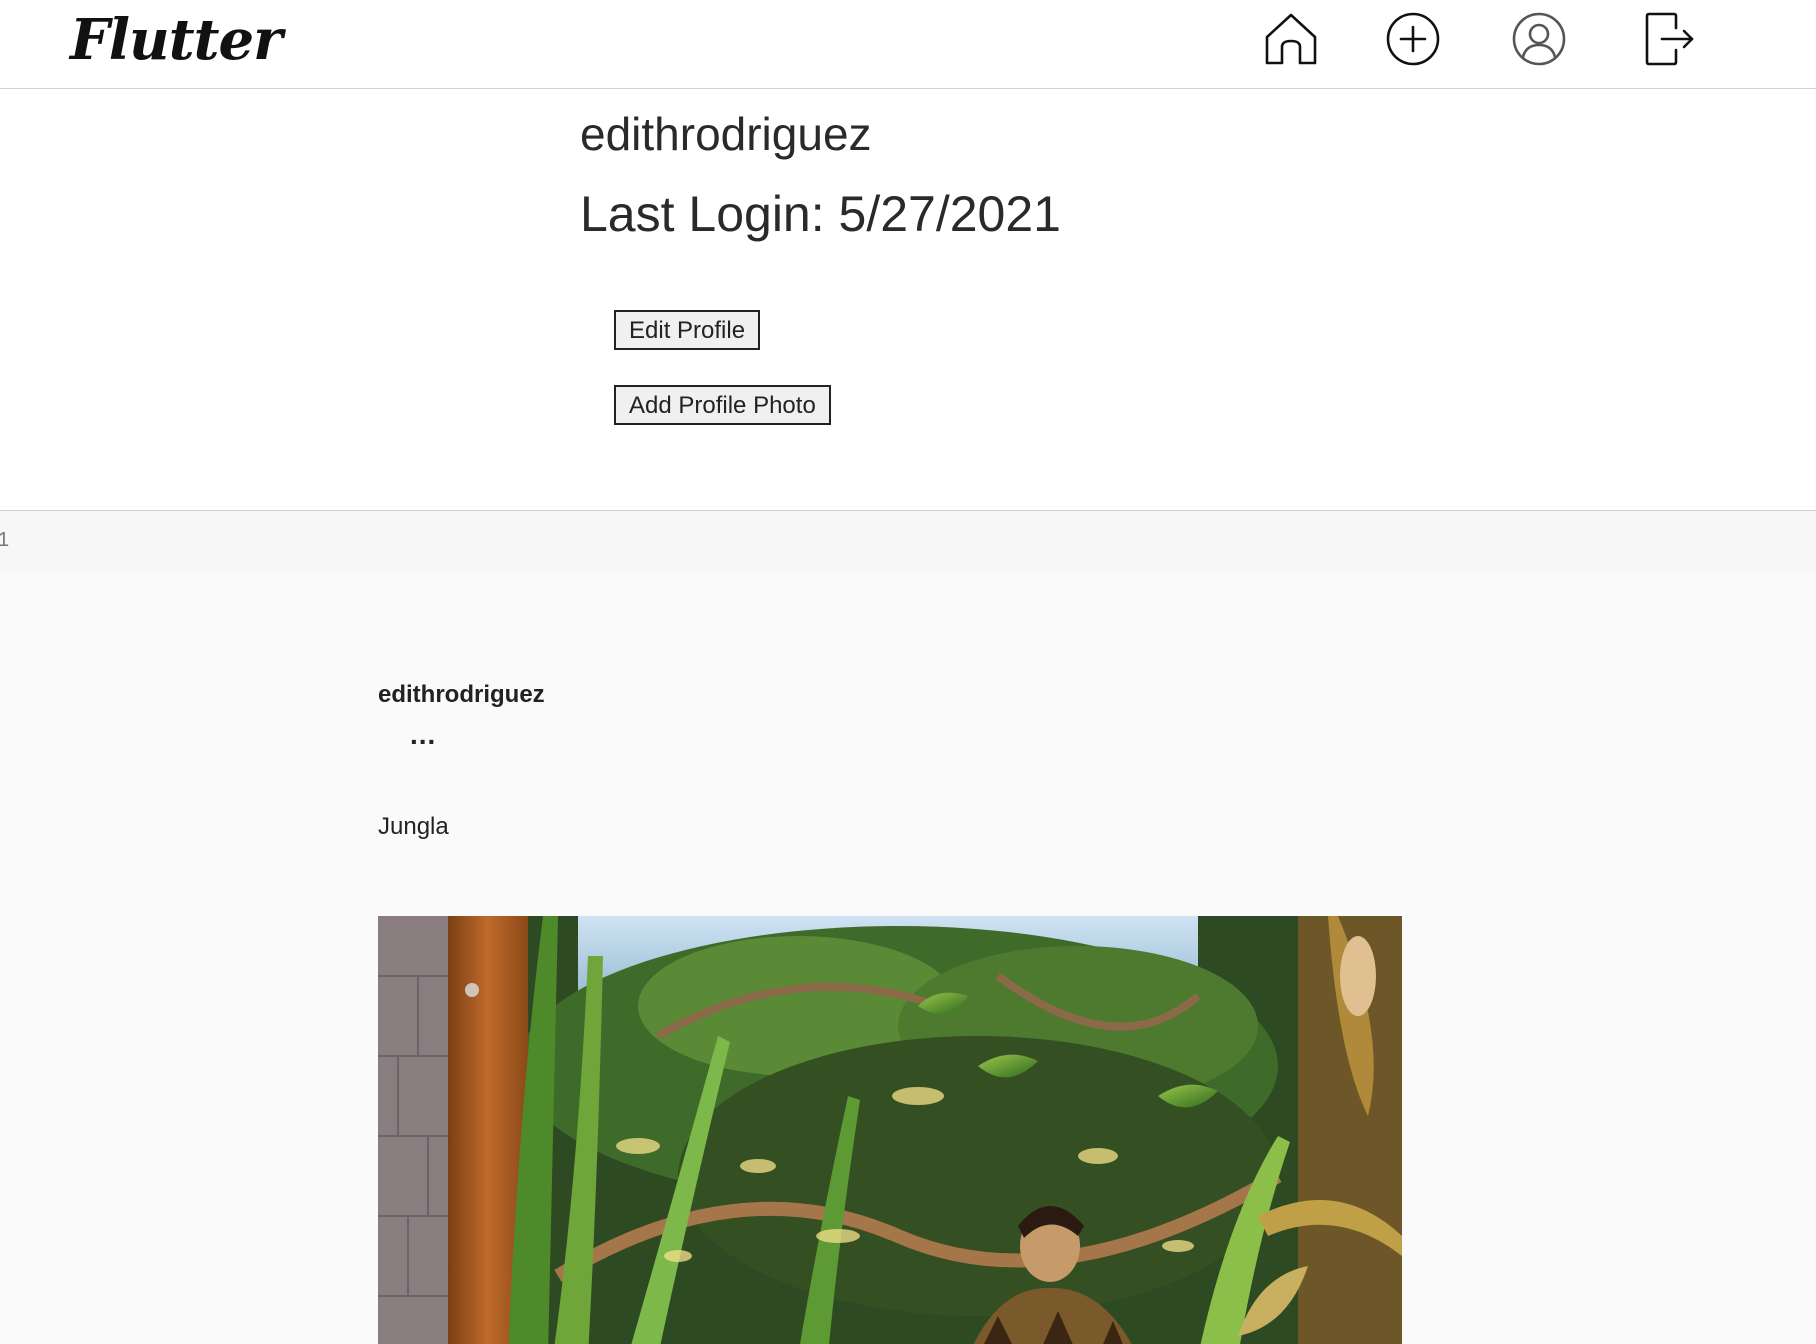  What do you see at coordinates (908, 44) in the screenshot?
I see `top-navbar: Flutter` at bounding box center [908, 44].